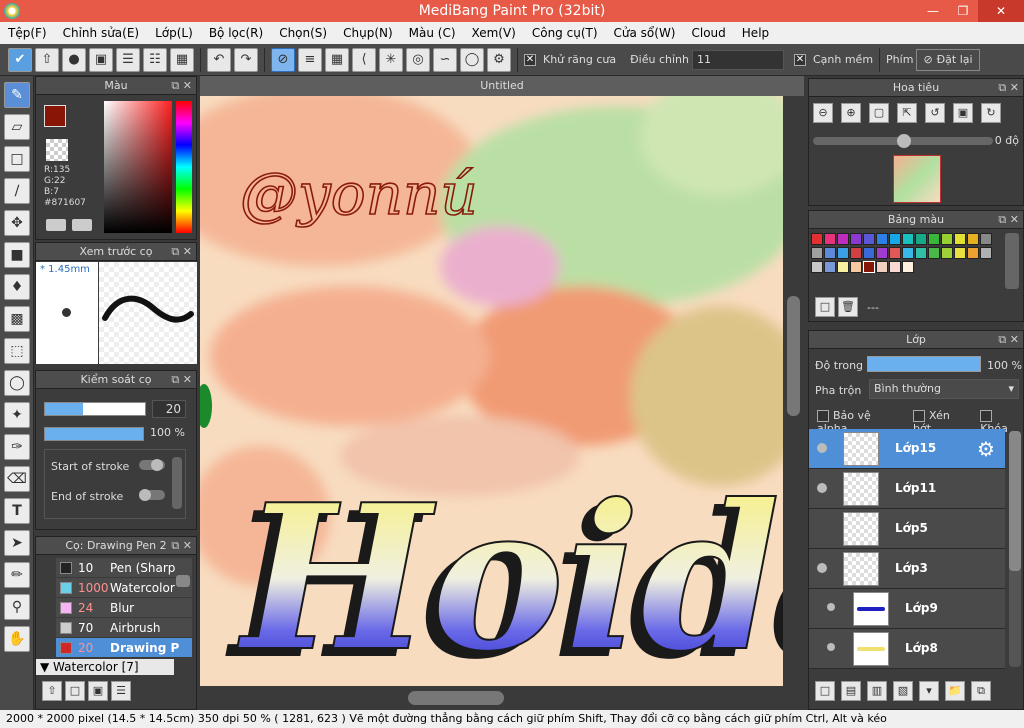  What do you see at coordinates (907, 449) in the screenshot?
I see `layer-row-selected: Lớp15 ⚙` at bounding box center [907, 449].